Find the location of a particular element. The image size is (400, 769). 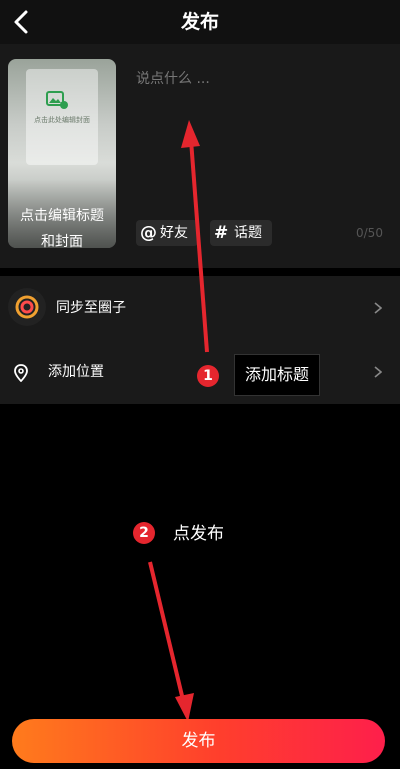

annotation-arrows is located at coordinates (178, 421).